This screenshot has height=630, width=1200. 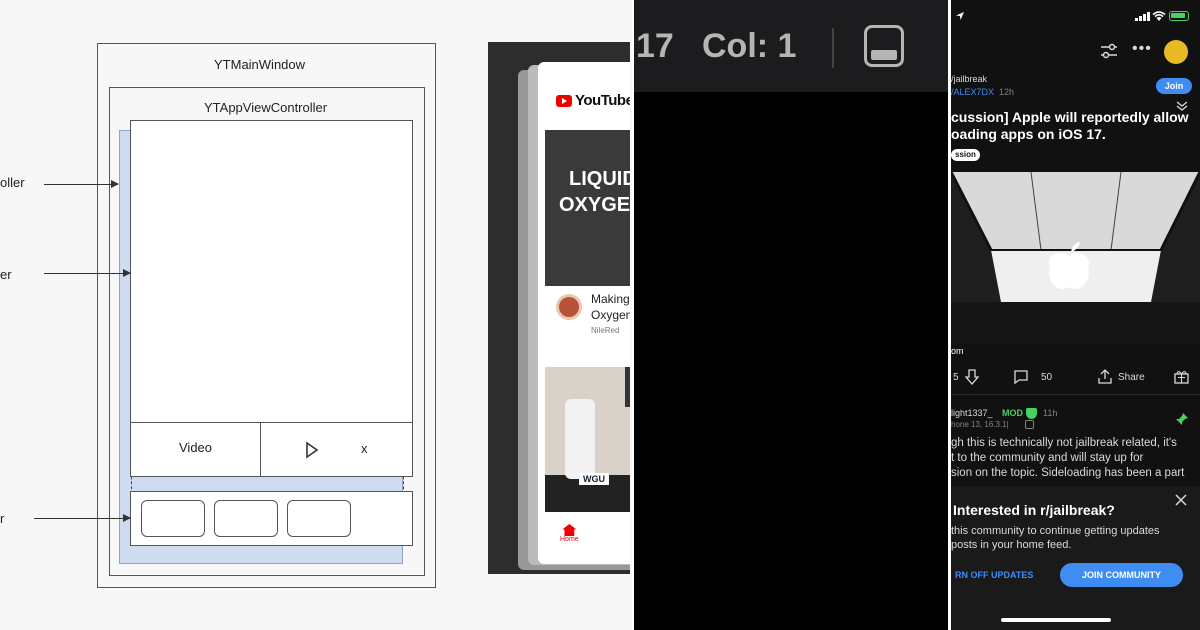 I want to click on prompt-title: Interested in r/jailbreak?, so click(x=1034, y=510).